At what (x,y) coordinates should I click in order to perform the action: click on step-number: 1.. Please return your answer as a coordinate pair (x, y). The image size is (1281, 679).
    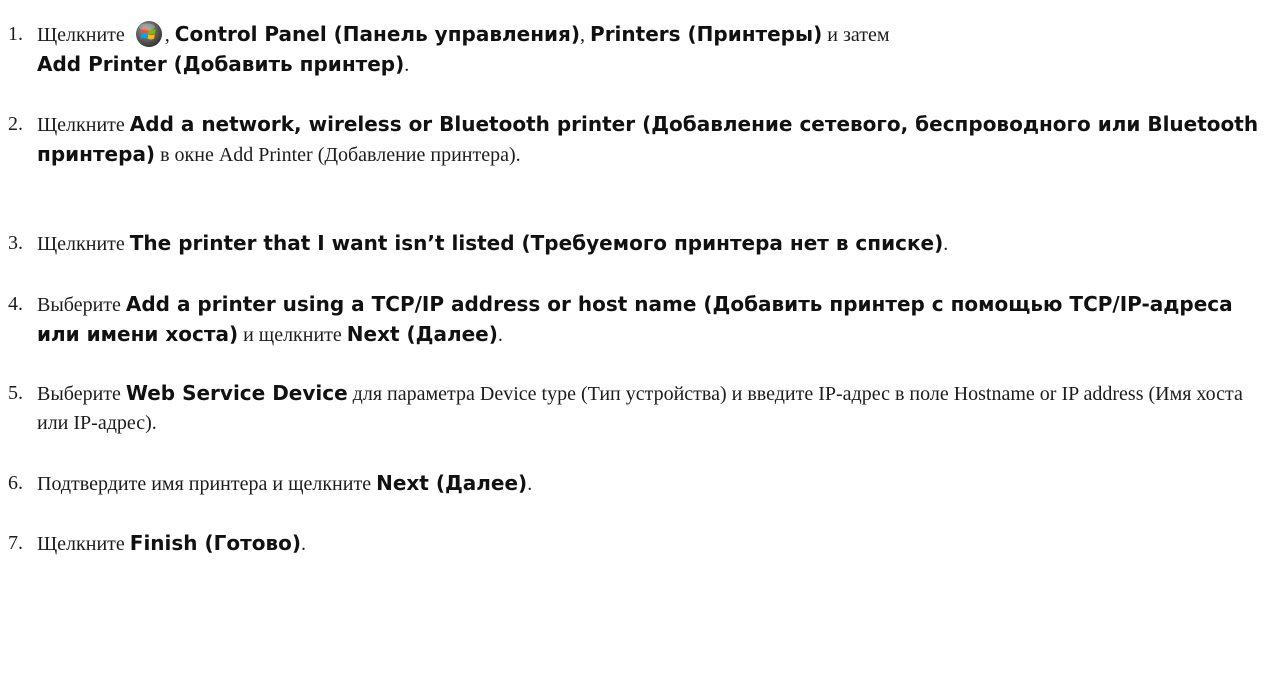
    Looking at the image, I should click on (15, 34).